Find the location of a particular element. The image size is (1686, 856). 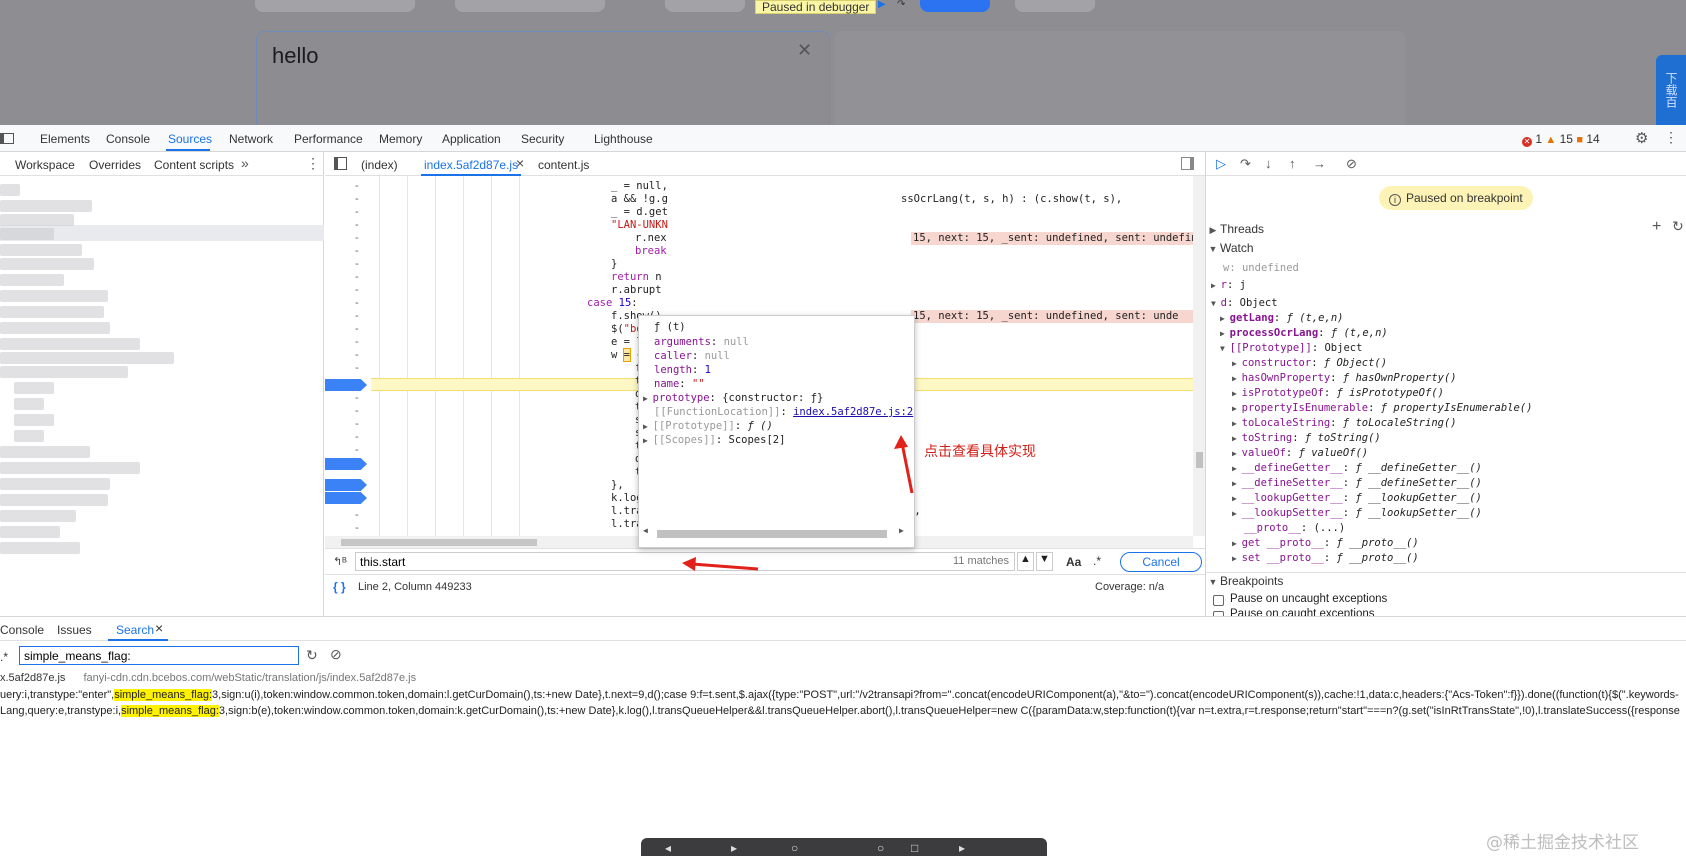

breakpoints-section-header: ▼ Breakpoints is located at coordinates (1446, 580).